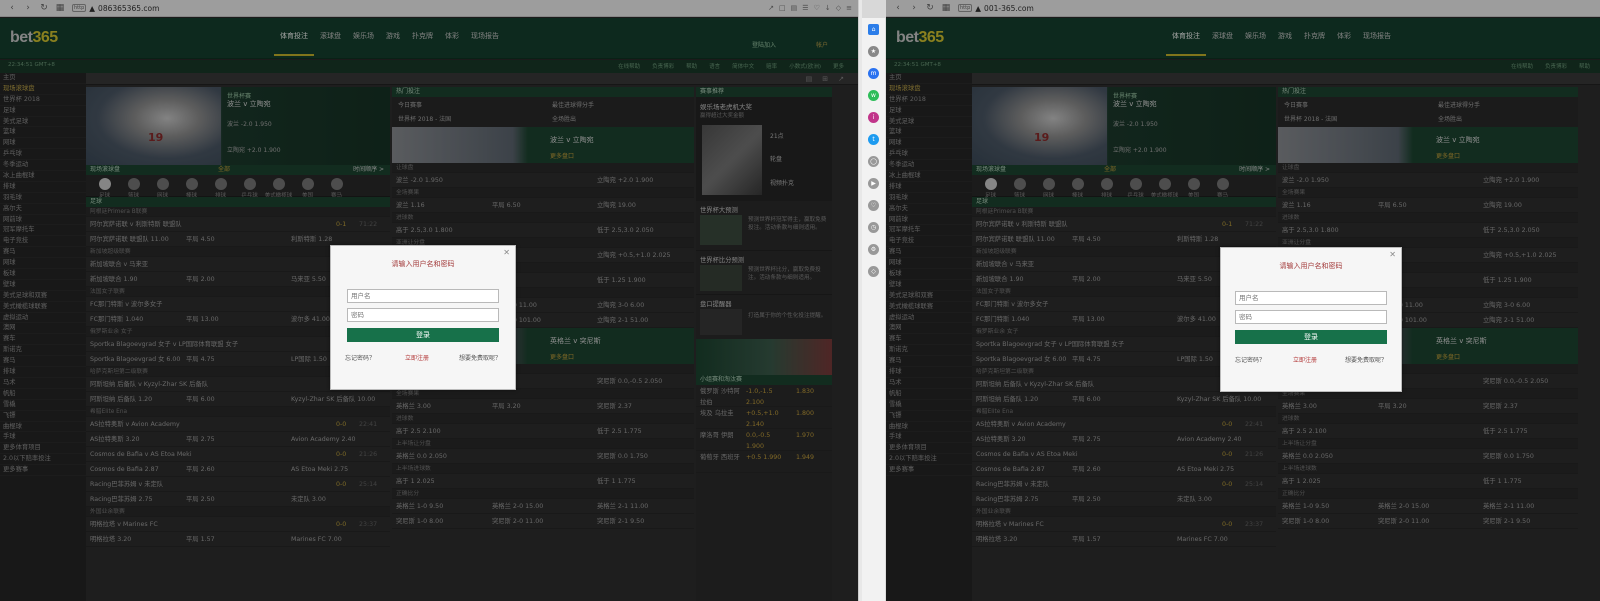  What do you see at coordinates (424, 230) in the screenshot?
I see `market-odds-a: 高于 2.5,3.0 1.800` at bounding box center [424, 230].